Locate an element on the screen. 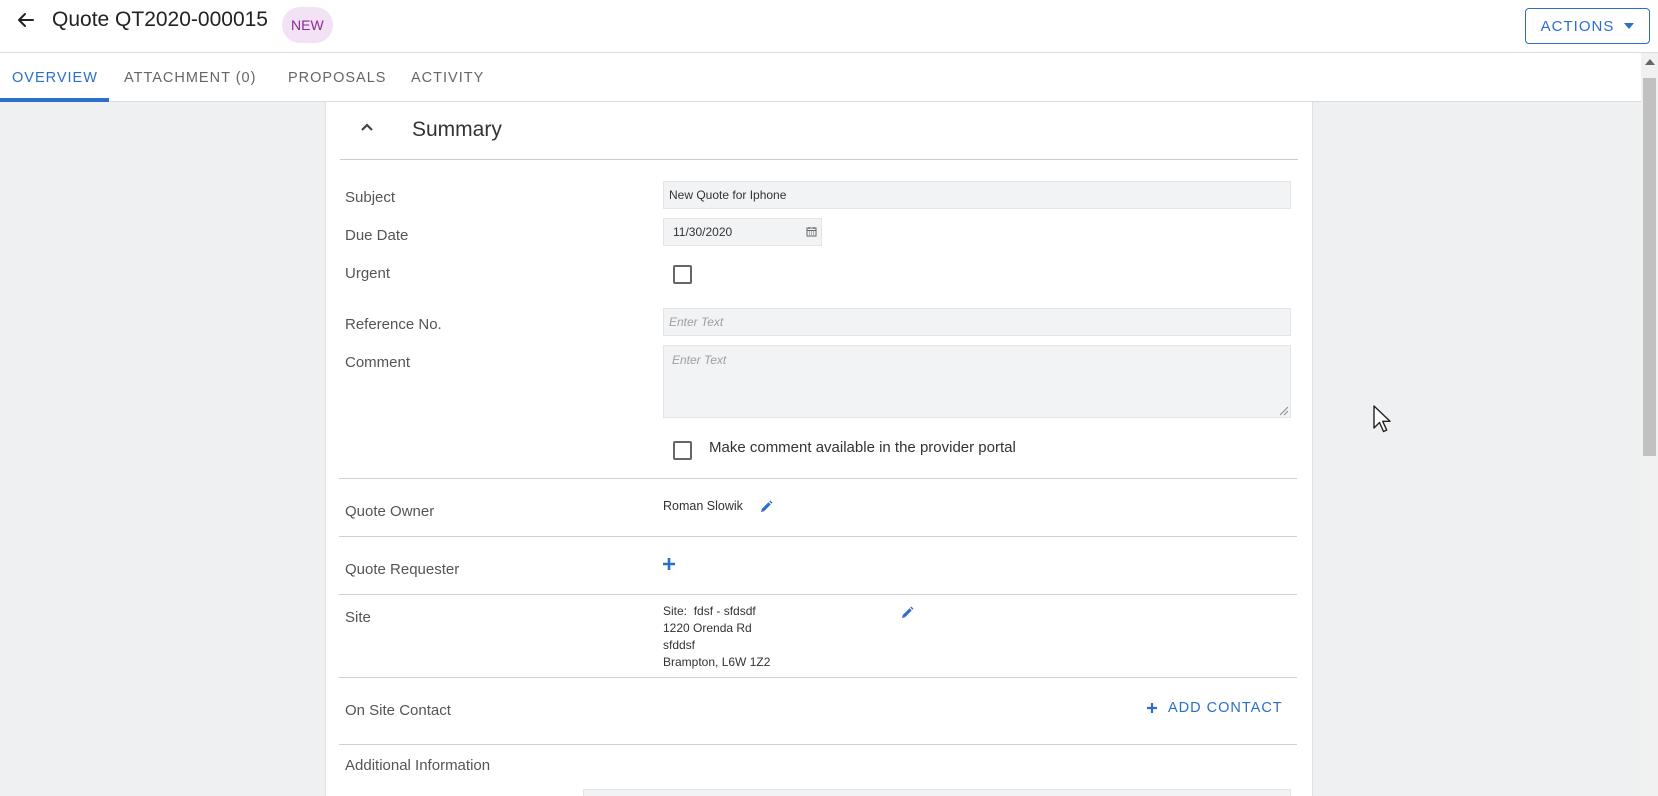 The image size is (1658, 796). urgent-checkbox is located at coordinates (682, 274).